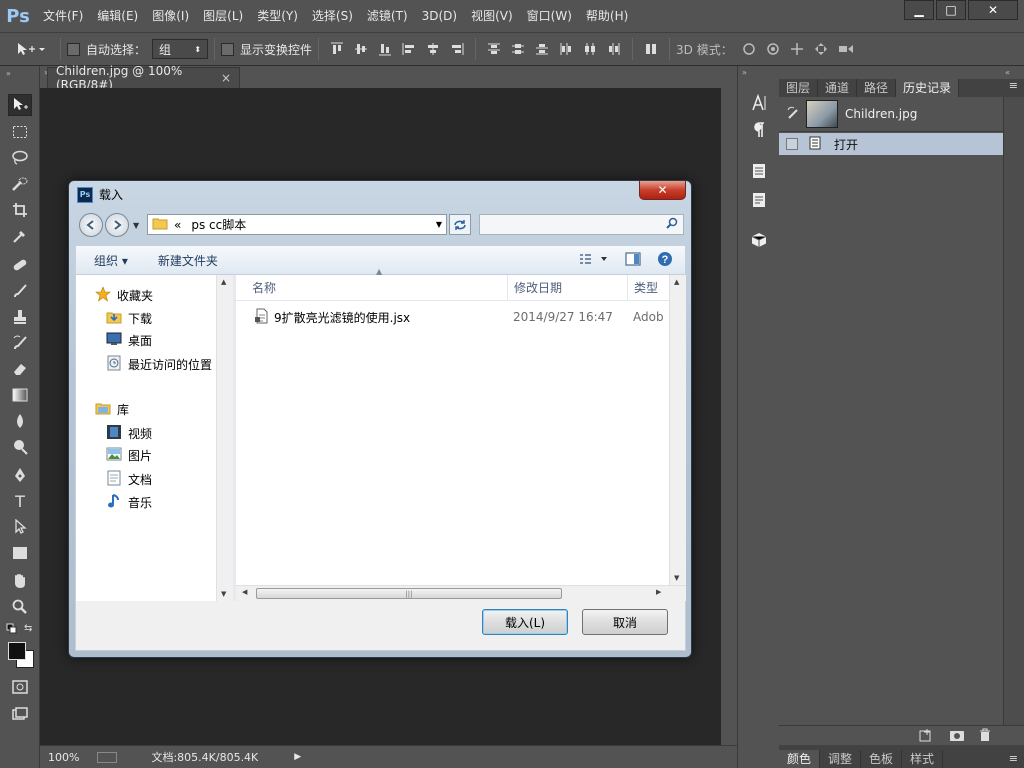 The width and height of the screenshot is (1024, 768). What do you see at coordinates (20, 265) in the screenshot?
I see `healing-brush-tool-icon` at bounding box center [20, 265].